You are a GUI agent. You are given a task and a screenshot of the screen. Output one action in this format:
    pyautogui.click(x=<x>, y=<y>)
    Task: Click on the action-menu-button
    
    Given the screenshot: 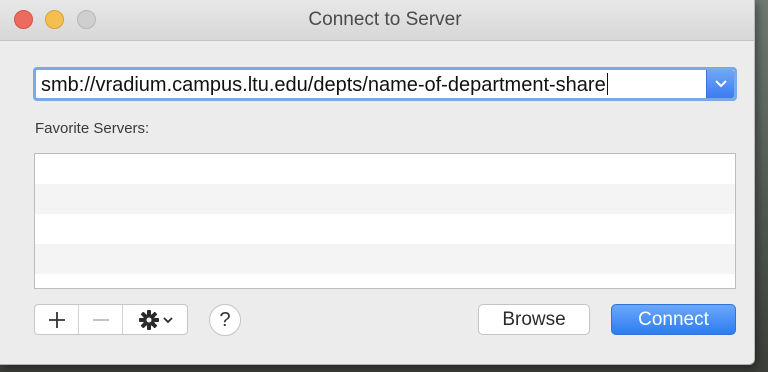 What is the action you would take?
    pyautogui.click(x=155, y=319)
    